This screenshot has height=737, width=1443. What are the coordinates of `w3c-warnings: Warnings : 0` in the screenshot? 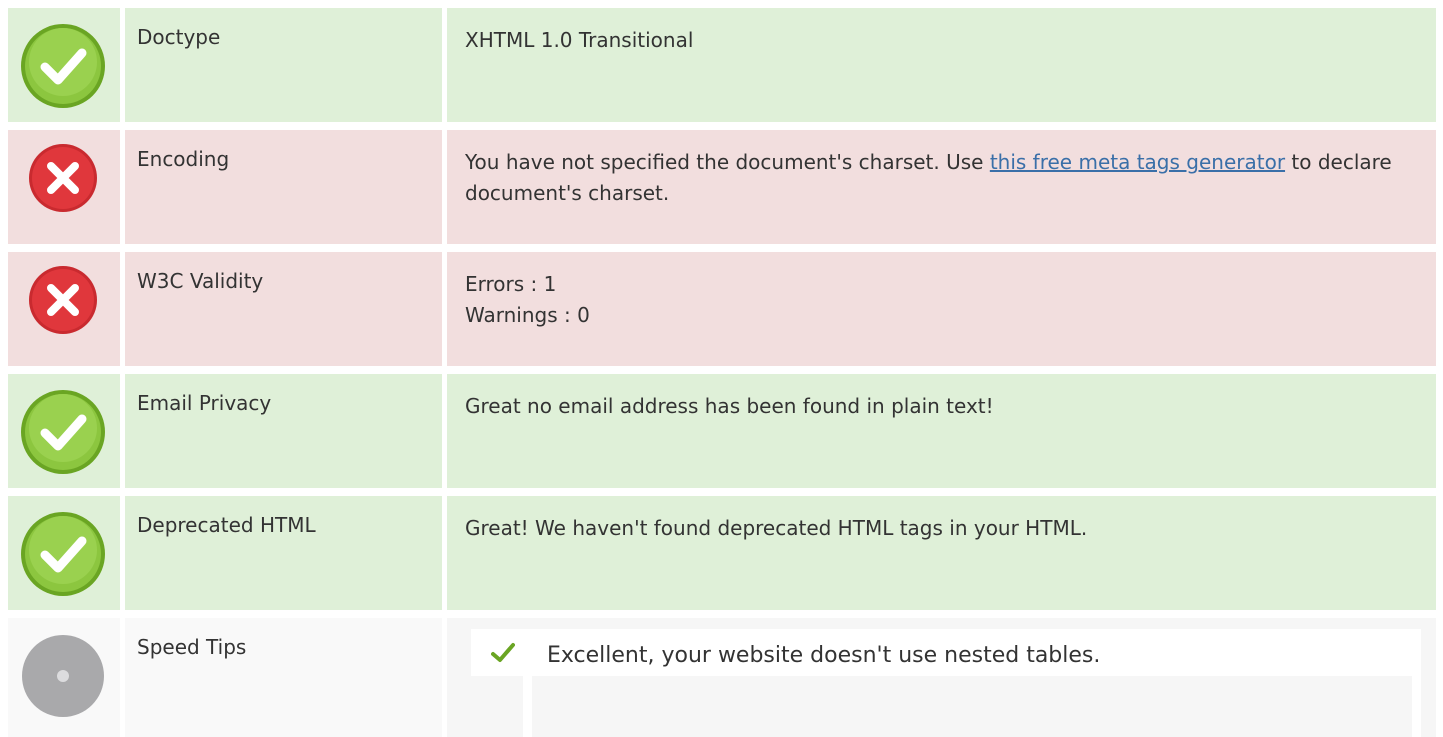 It's located at (527, 315).